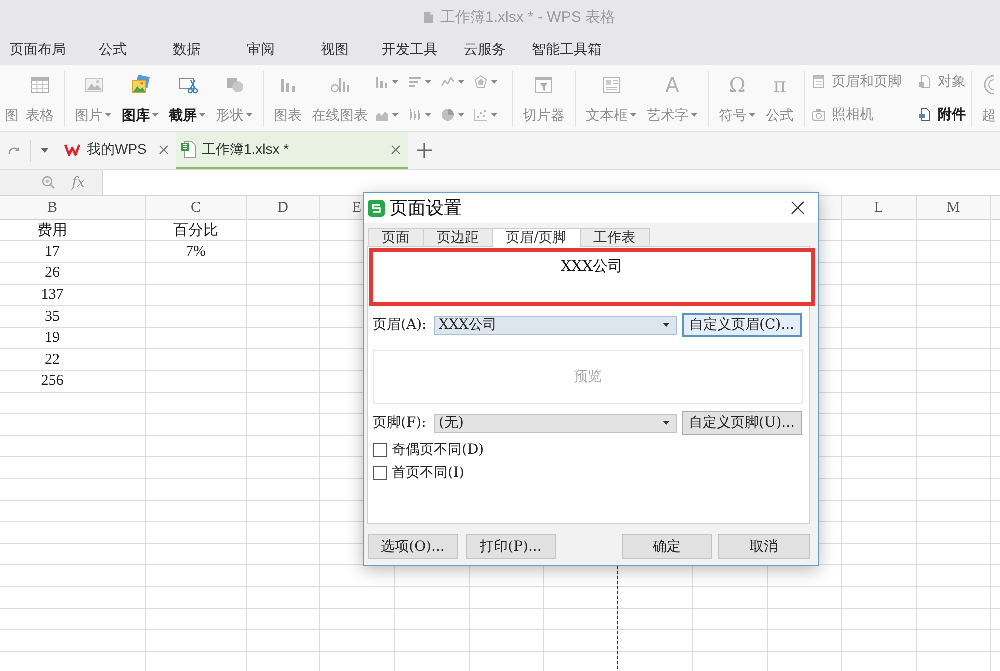 This screenshot has height=671, width=1000. Describe the element at coordinates (48, 182) in the screenshot. I see `magnifier-icon` at that location.